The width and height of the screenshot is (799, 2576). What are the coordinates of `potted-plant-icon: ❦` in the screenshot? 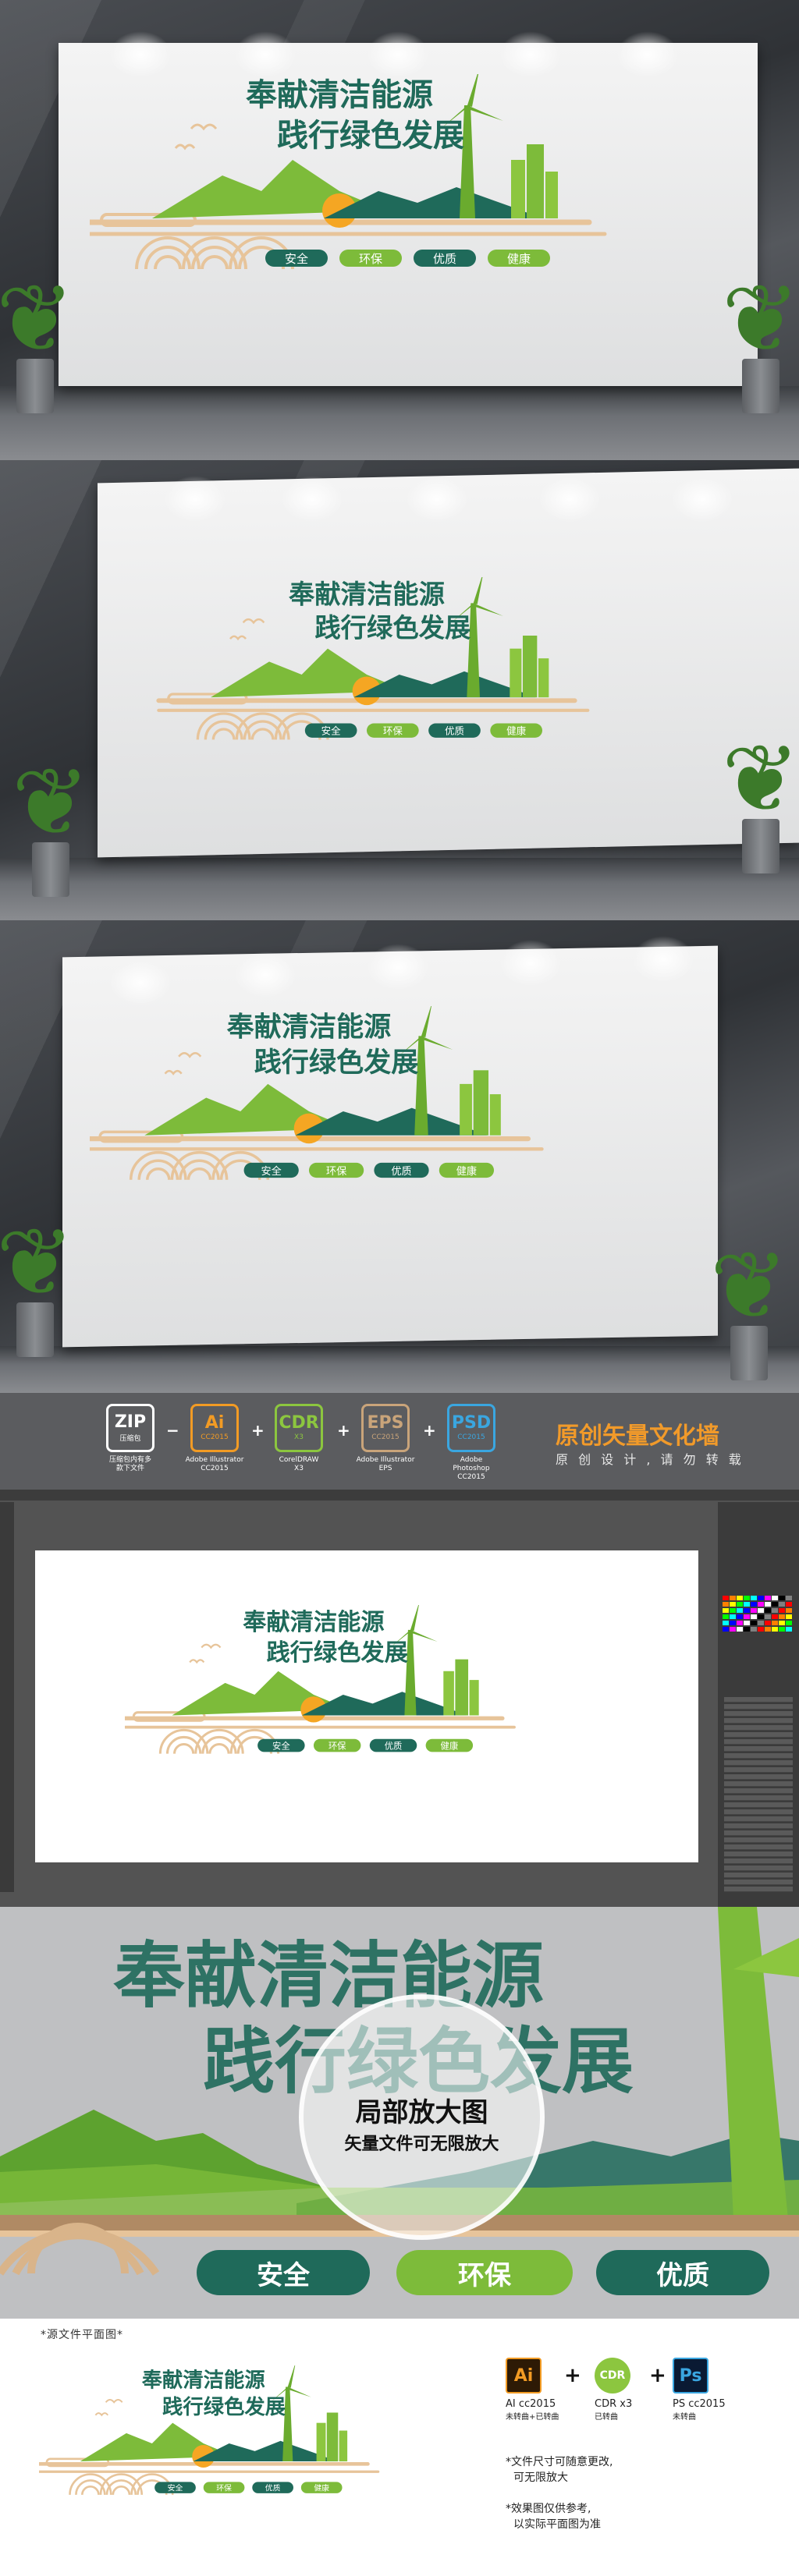 It's located at (37, 335).